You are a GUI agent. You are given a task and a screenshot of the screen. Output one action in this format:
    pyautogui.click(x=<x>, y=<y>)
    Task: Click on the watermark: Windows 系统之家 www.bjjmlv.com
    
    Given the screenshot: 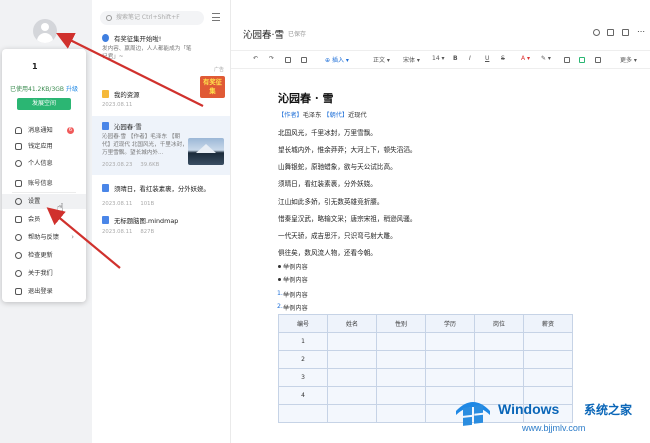 What is the action you would take?
    pyautogui.click(x=551, y=413)
    